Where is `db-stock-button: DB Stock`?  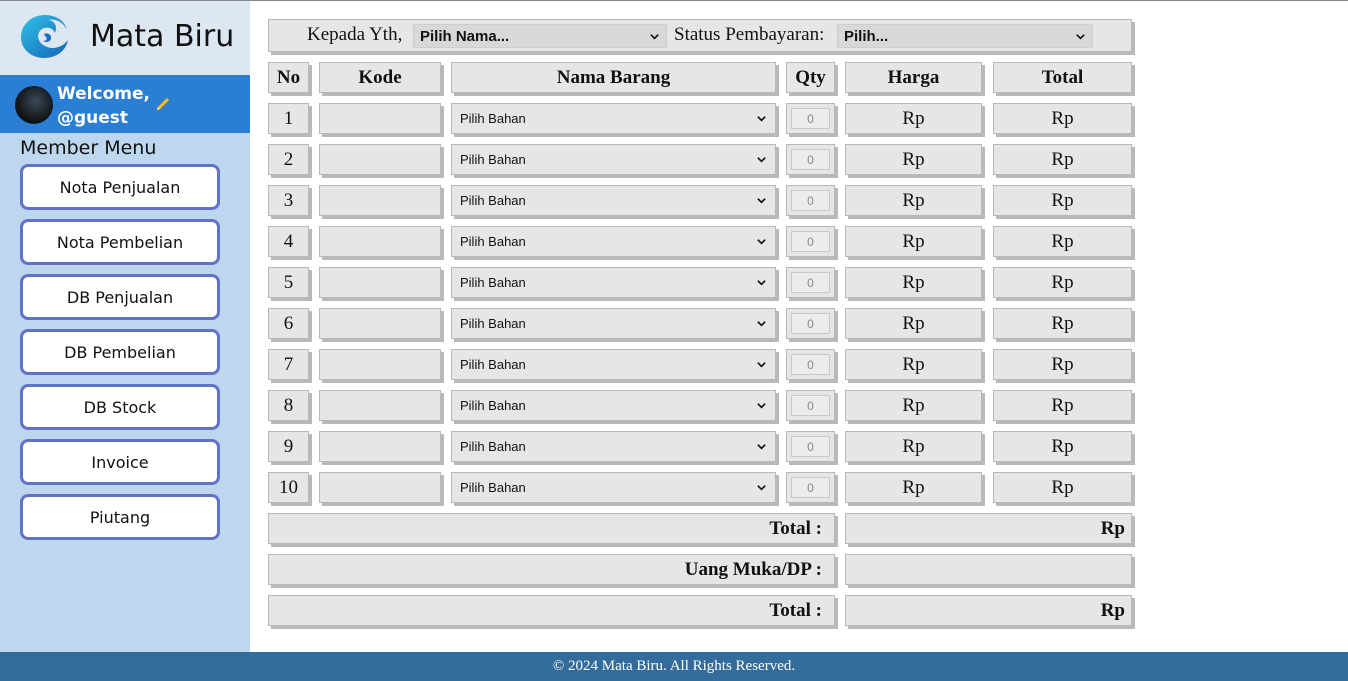 db-stock-button: DB Stock is located at coordinates (120, 407).